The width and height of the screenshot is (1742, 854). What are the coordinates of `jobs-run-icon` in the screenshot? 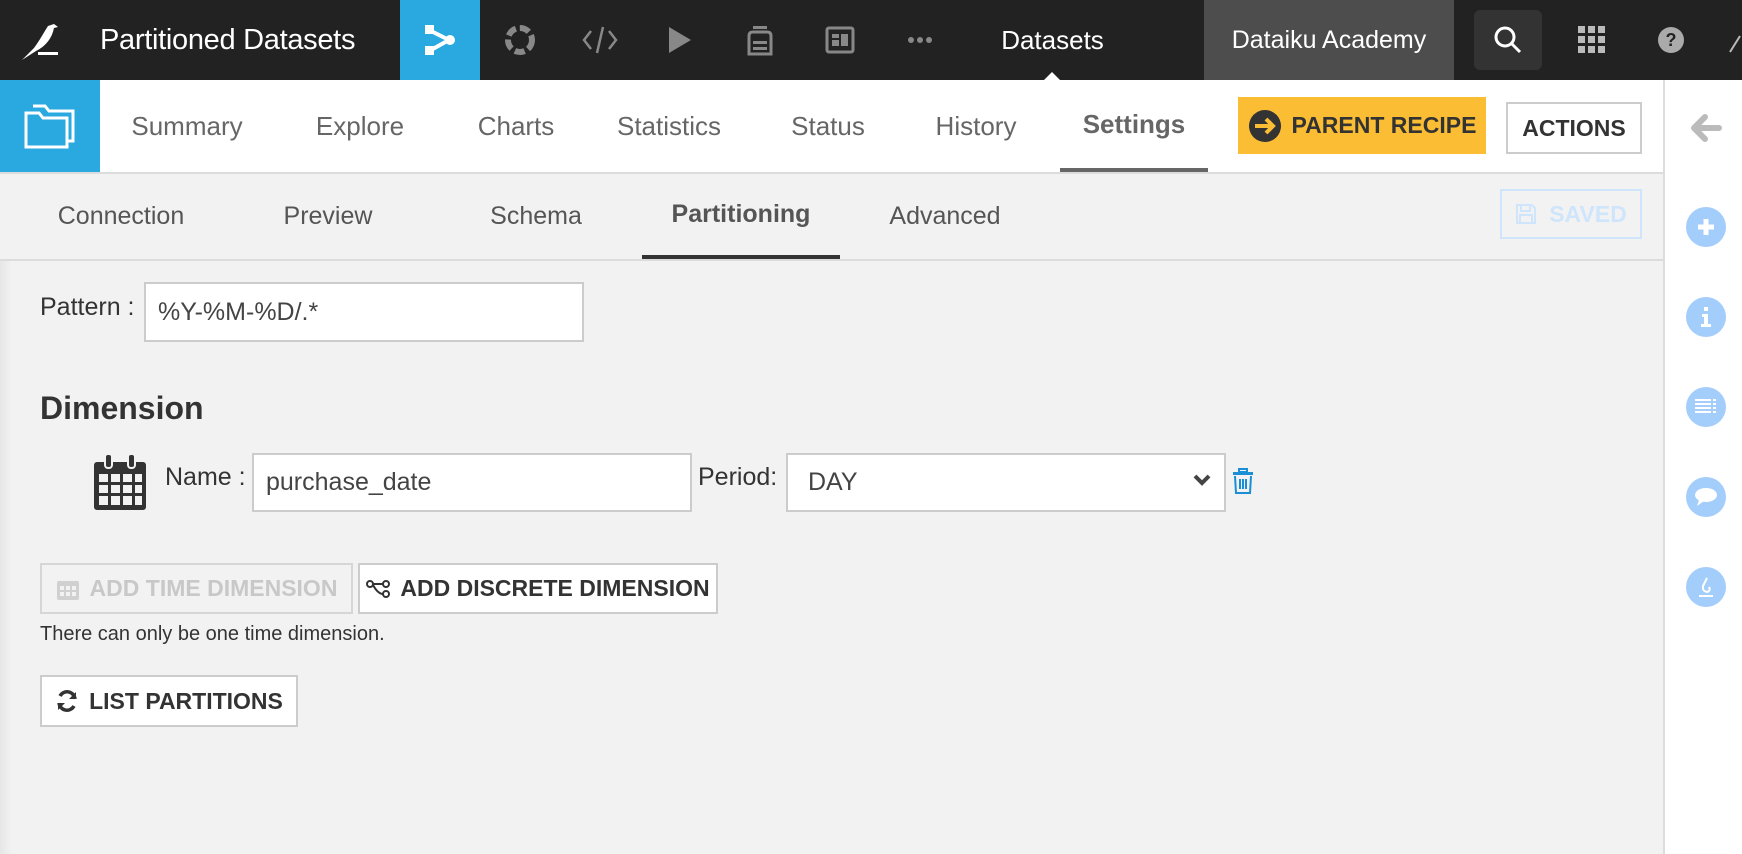 It's located at (680, 40).